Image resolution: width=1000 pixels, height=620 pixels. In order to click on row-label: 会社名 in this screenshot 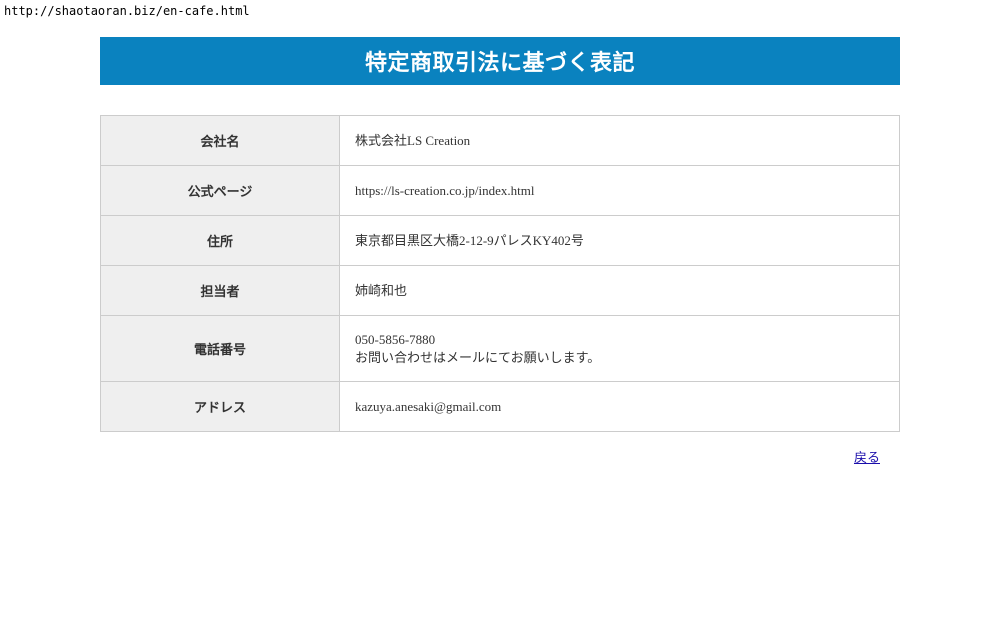, I will do `click(220, 140)`.